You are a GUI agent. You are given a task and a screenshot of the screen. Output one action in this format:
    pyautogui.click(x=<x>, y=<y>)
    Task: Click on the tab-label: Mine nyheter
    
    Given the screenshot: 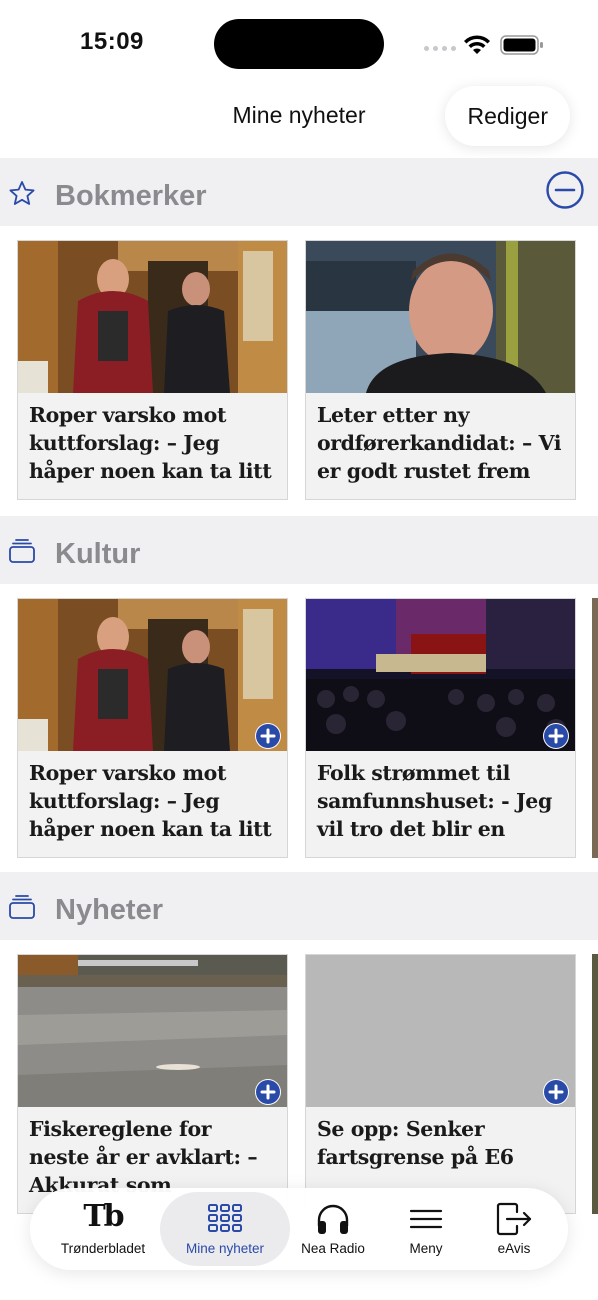 What is the action you would take?
    pyautogui.click(x=225, y=1248)
    